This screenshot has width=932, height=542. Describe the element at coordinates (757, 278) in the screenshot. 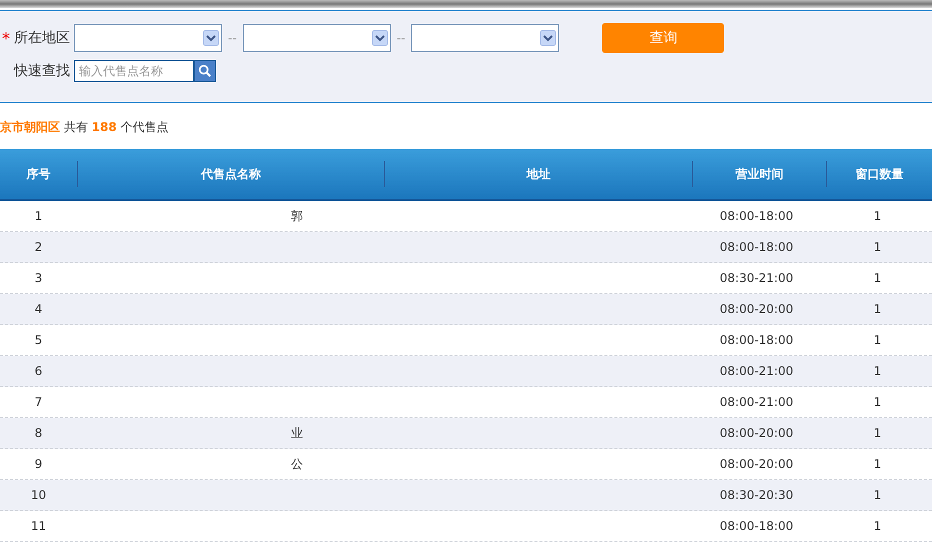

I see `table-cell: 08:30-21:00` at that location.